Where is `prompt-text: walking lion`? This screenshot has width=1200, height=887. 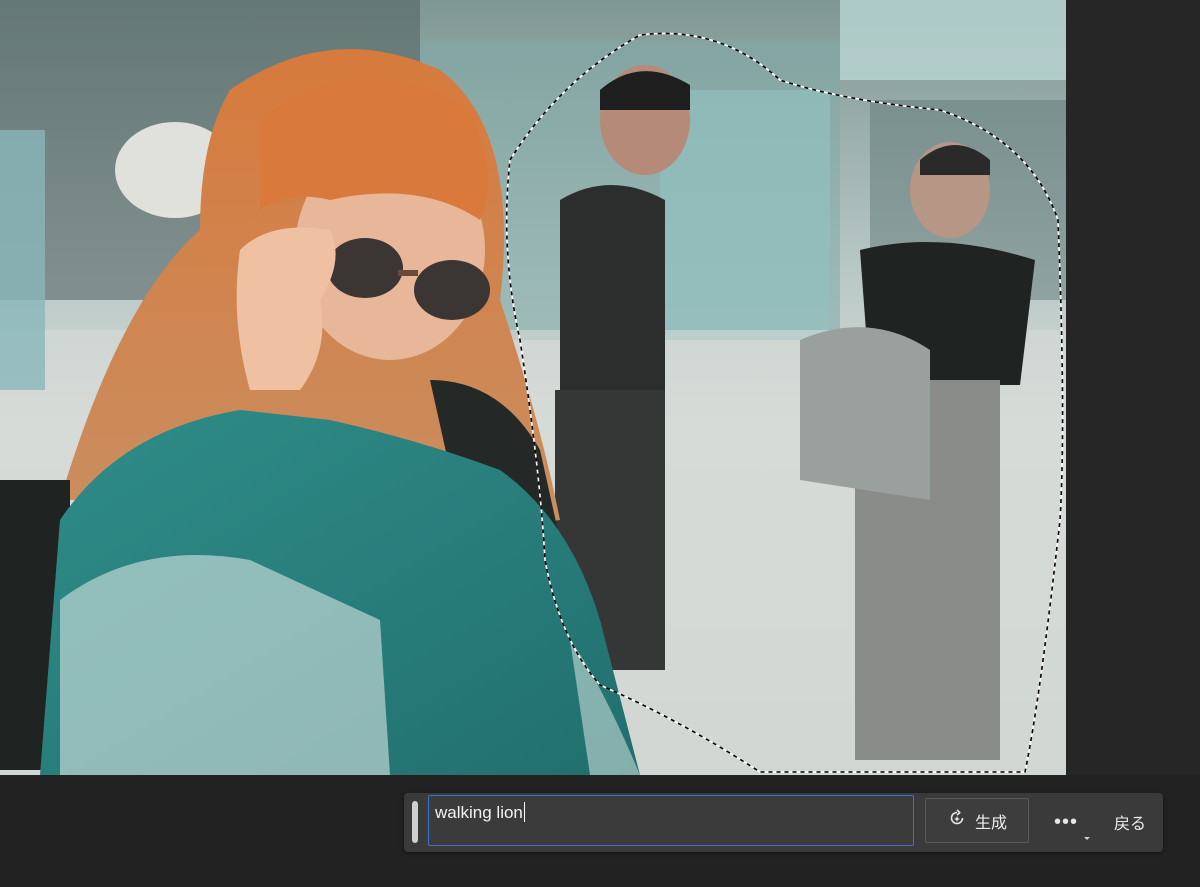
prompt-text: walking lion is located at coordinates (479, 812).